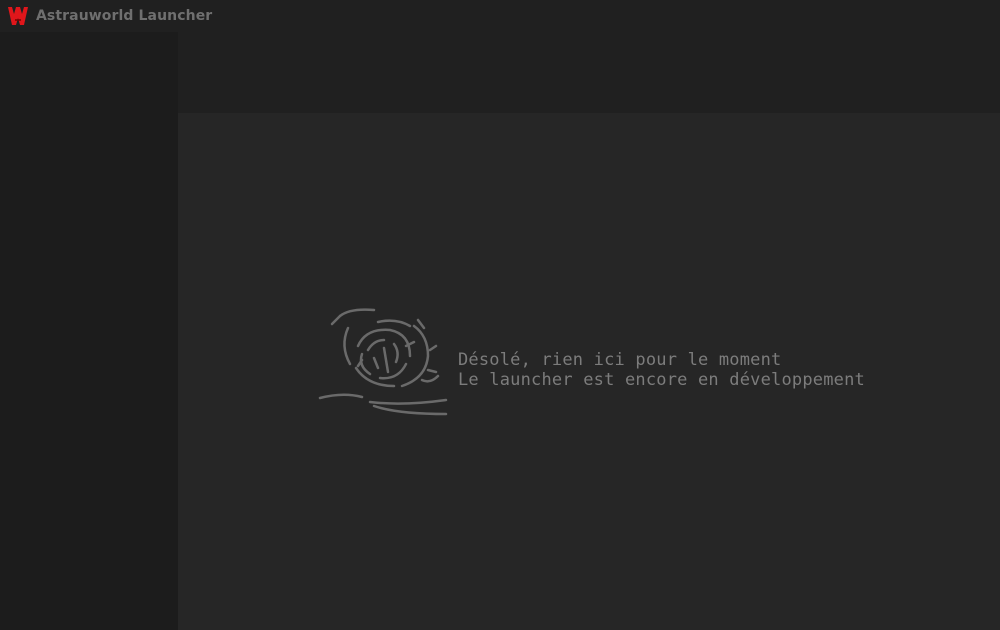 This screenshot has height=630, width=1000. I want to click on empty-state-line-1: Désolé, rien ici pour le moment, so click(620, 360).